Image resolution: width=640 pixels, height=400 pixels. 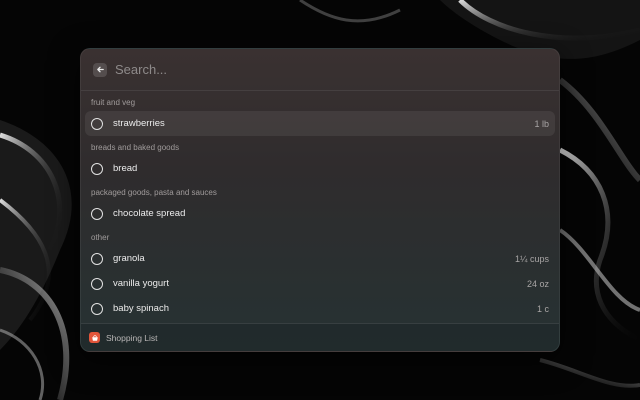 I want to click on item-name: bread, so click(x=125, y=168).